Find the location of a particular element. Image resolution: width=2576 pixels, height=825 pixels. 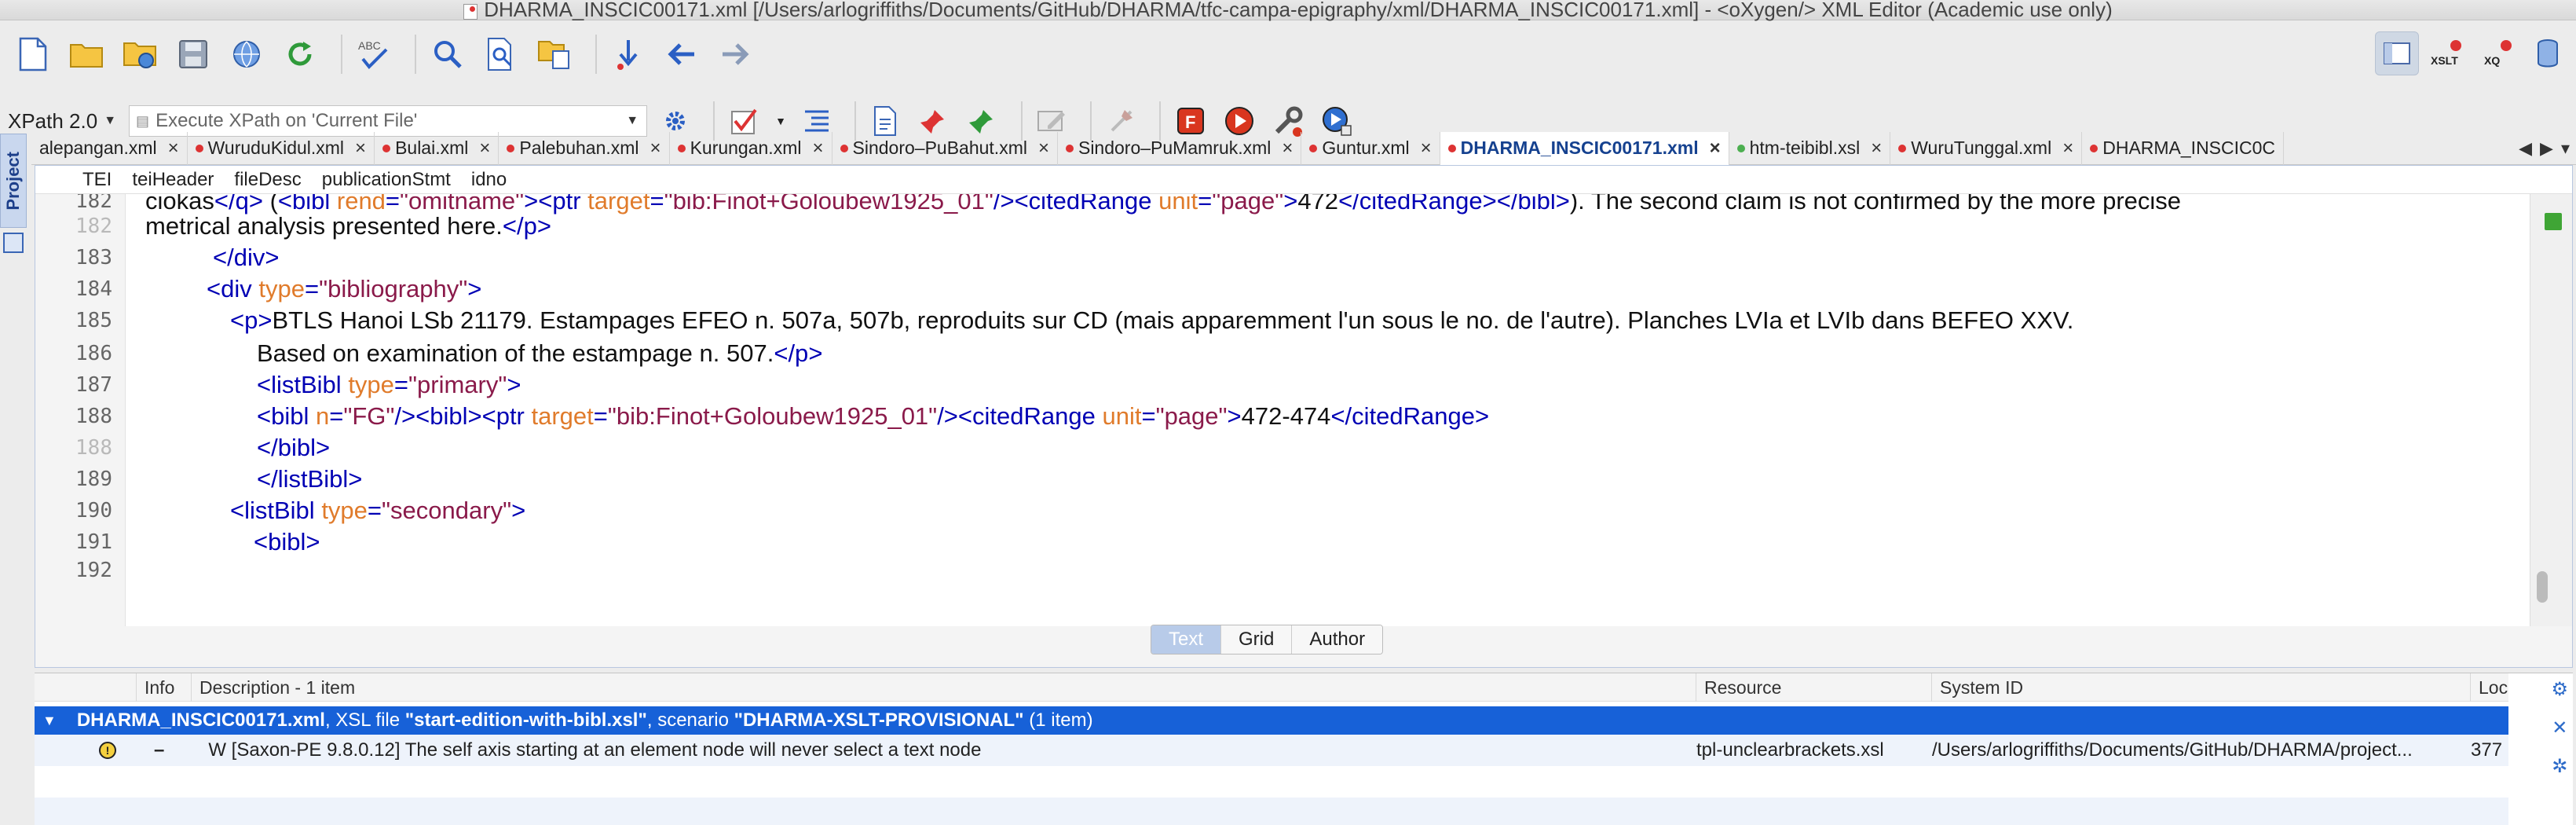

code-line: 182 metrical analysis presented here.</p> is located at coordinates (1283, 226).